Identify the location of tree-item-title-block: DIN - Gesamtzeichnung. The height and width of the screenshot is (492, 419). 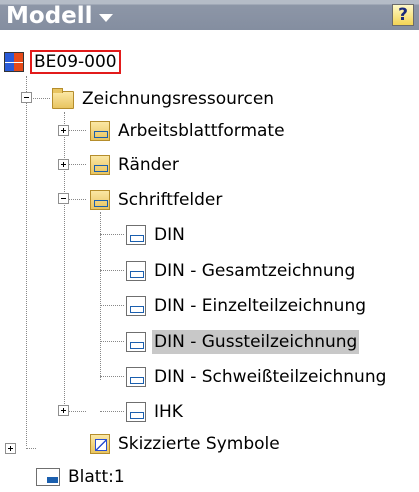
(241, 271).